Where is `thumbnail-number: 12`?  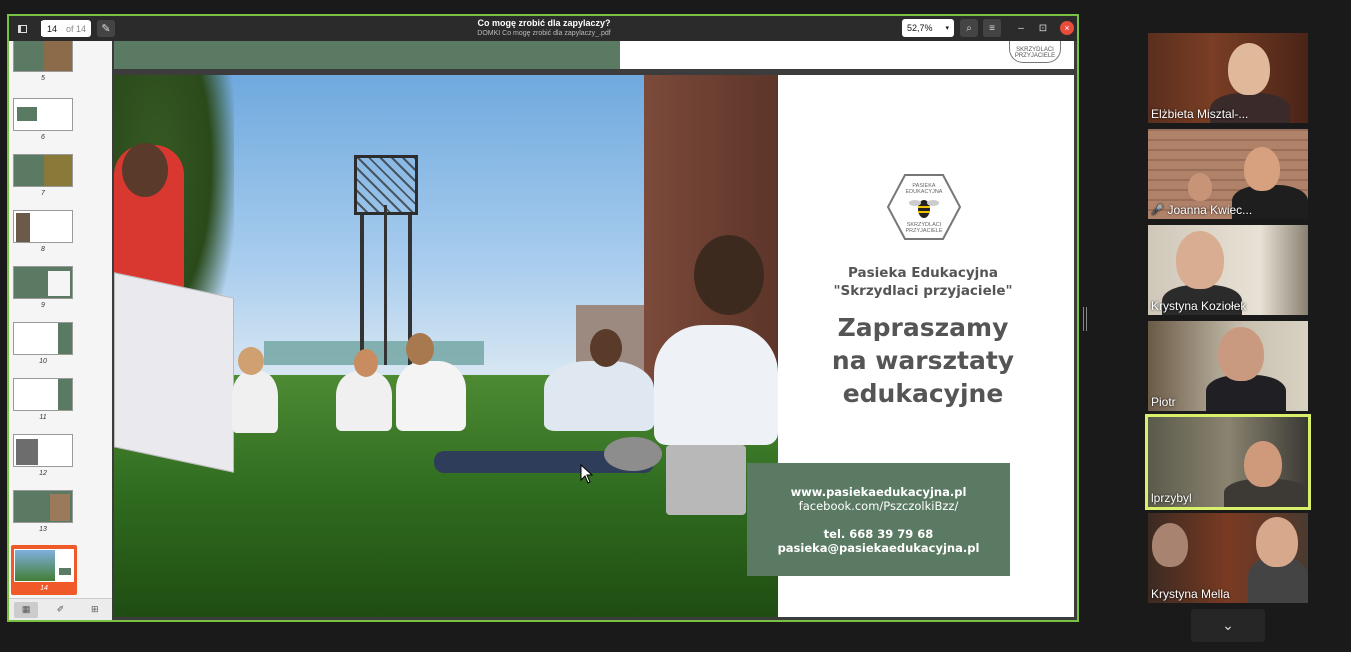
thumbnail-number: 12 is located at coordinates (43, 473).